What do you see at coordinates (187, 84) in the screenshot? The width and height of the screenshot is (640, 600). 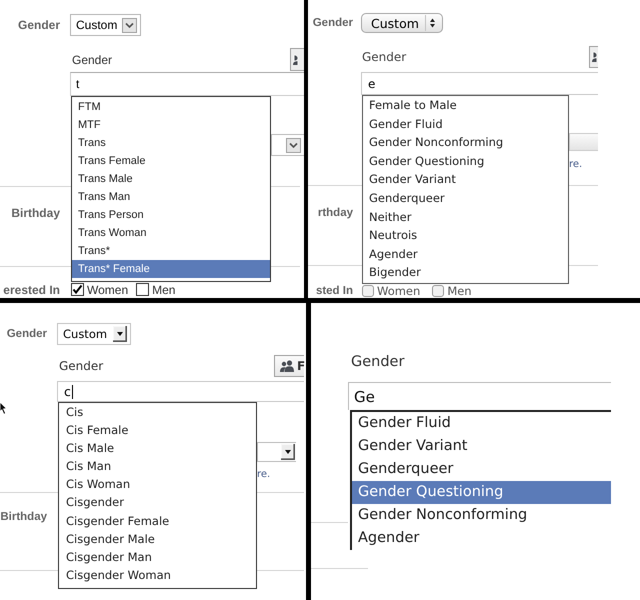 I see `gender-input: t` at bounding box center [187, 84].